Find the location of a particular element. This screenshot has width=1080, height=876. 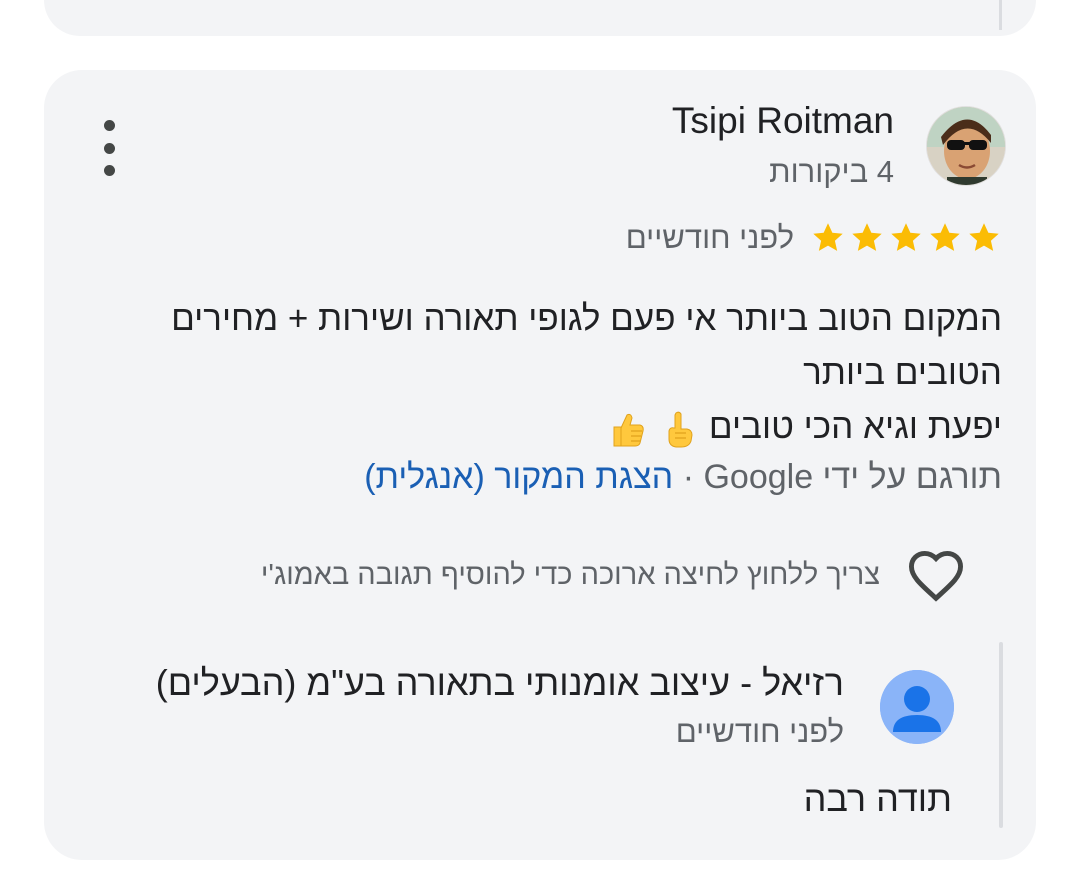

reviewer-name: Tsipi Roitman is located at coordinates (783, 121).